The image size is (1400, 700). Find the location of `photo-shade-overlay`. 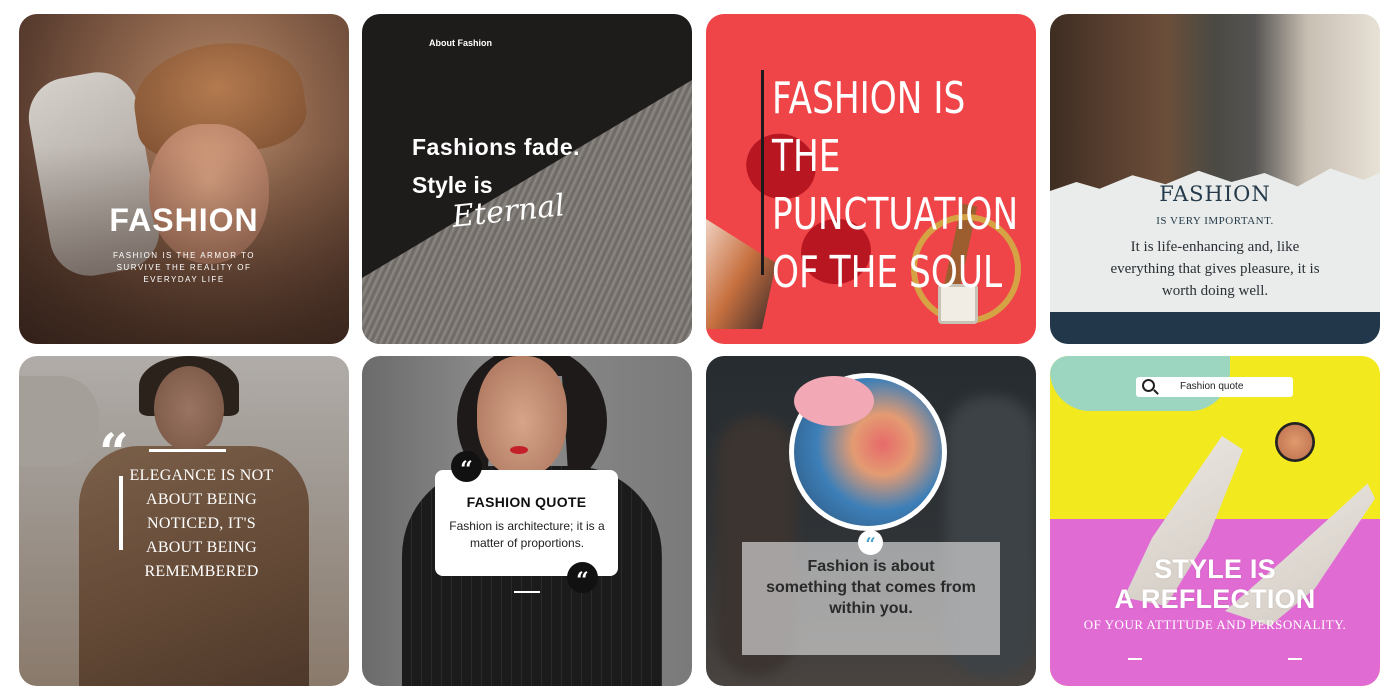

photo-shade-overlay is located at coordinates (184, 179).